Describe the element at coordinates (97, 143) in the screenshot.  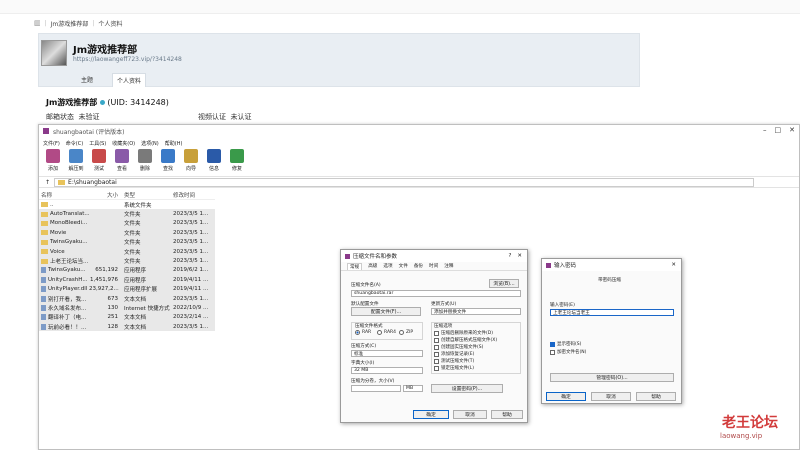
I see `menu-tools: 工具(S)` at that location.